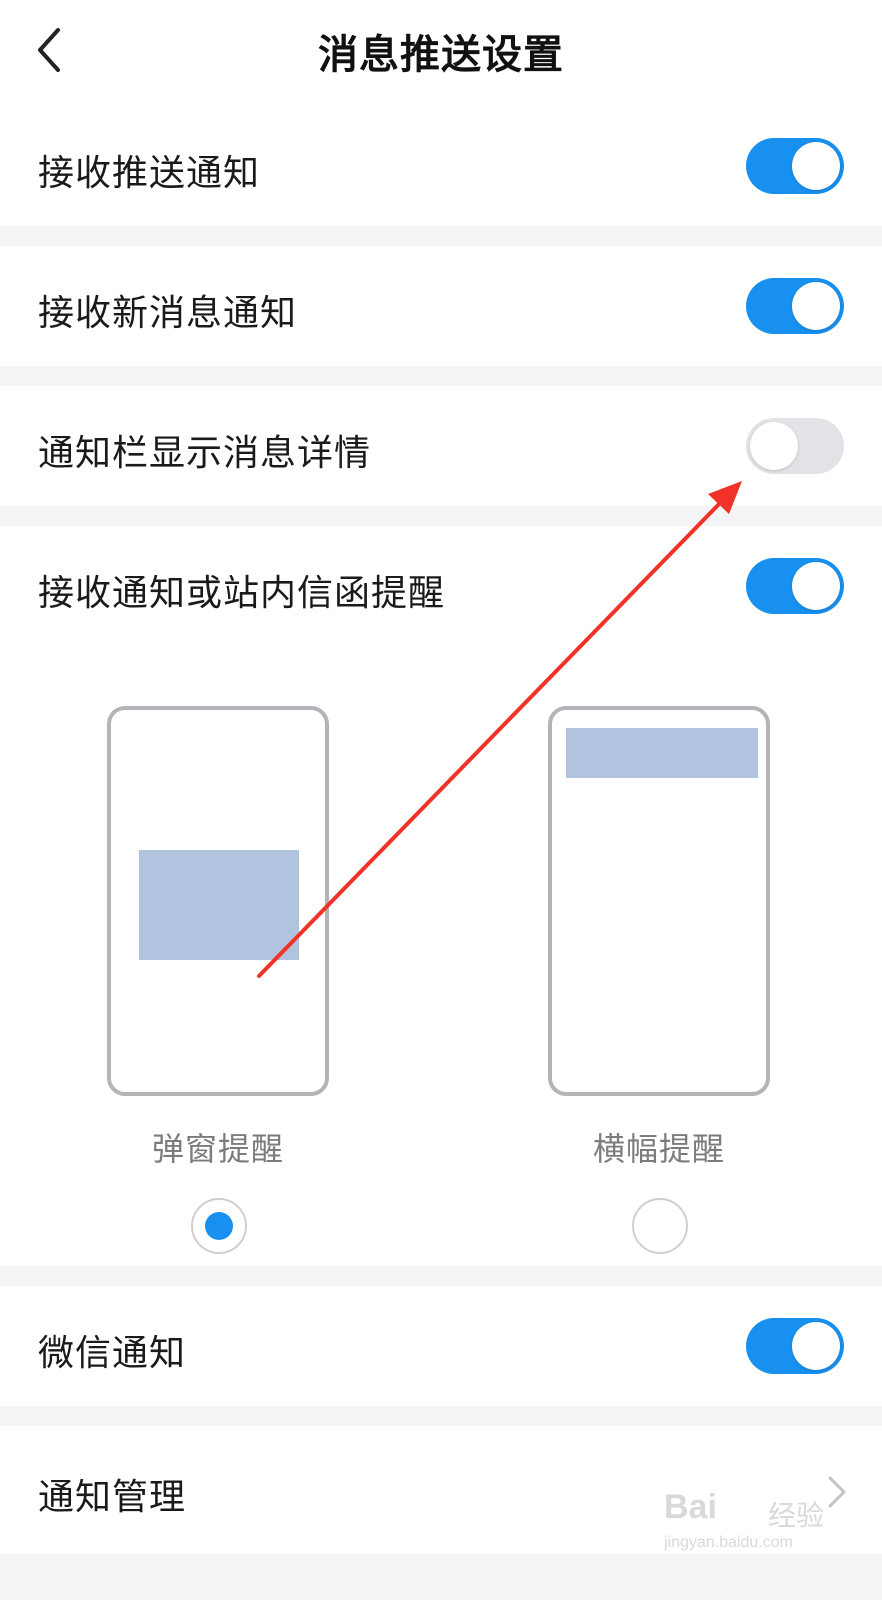  I want to click on show-details-toggle, so click(795, 446).